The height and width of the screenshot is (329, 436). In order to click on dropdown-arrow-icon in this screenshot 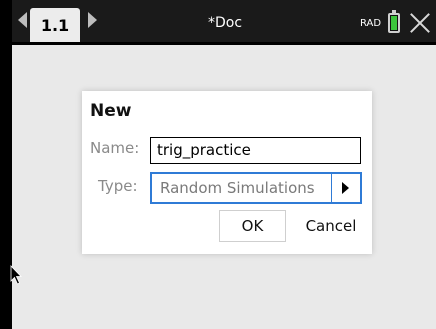, I will do `click(345, 188)`.